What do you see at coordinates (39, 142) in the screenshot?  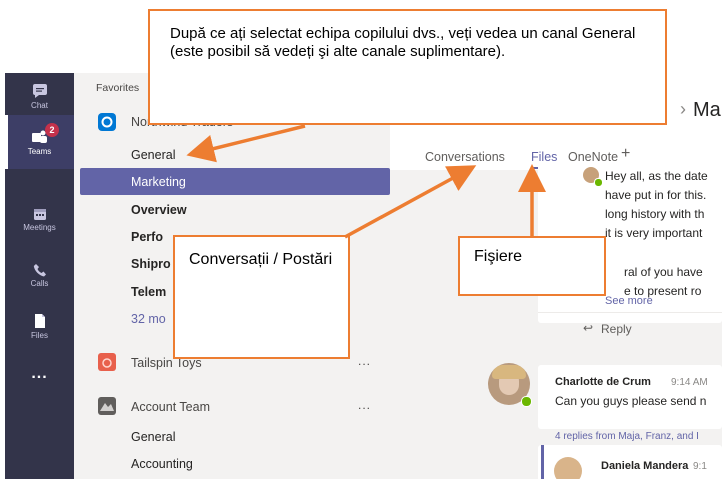 I see `rail-teams: 2 Teams` at bounding box center [39, 142].